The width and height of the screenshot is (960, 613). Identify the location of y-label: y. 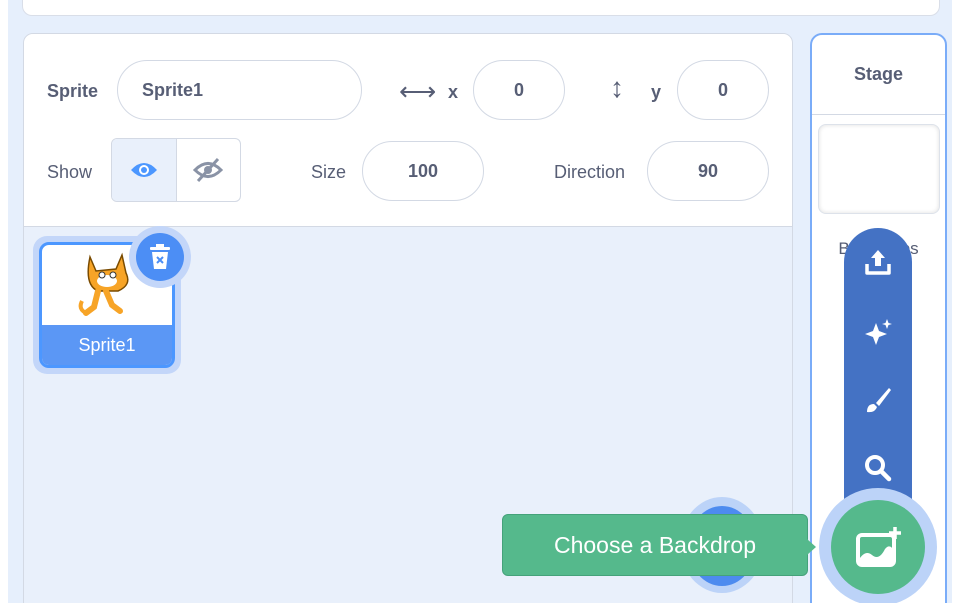
(656, 92).